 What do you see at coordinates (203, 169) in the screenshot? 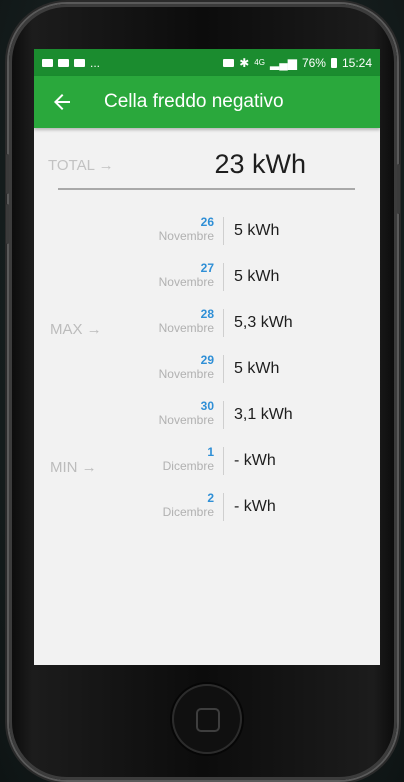
I see `total-row: TOTAL → 23 kWh` at bounding box center [203, 169].